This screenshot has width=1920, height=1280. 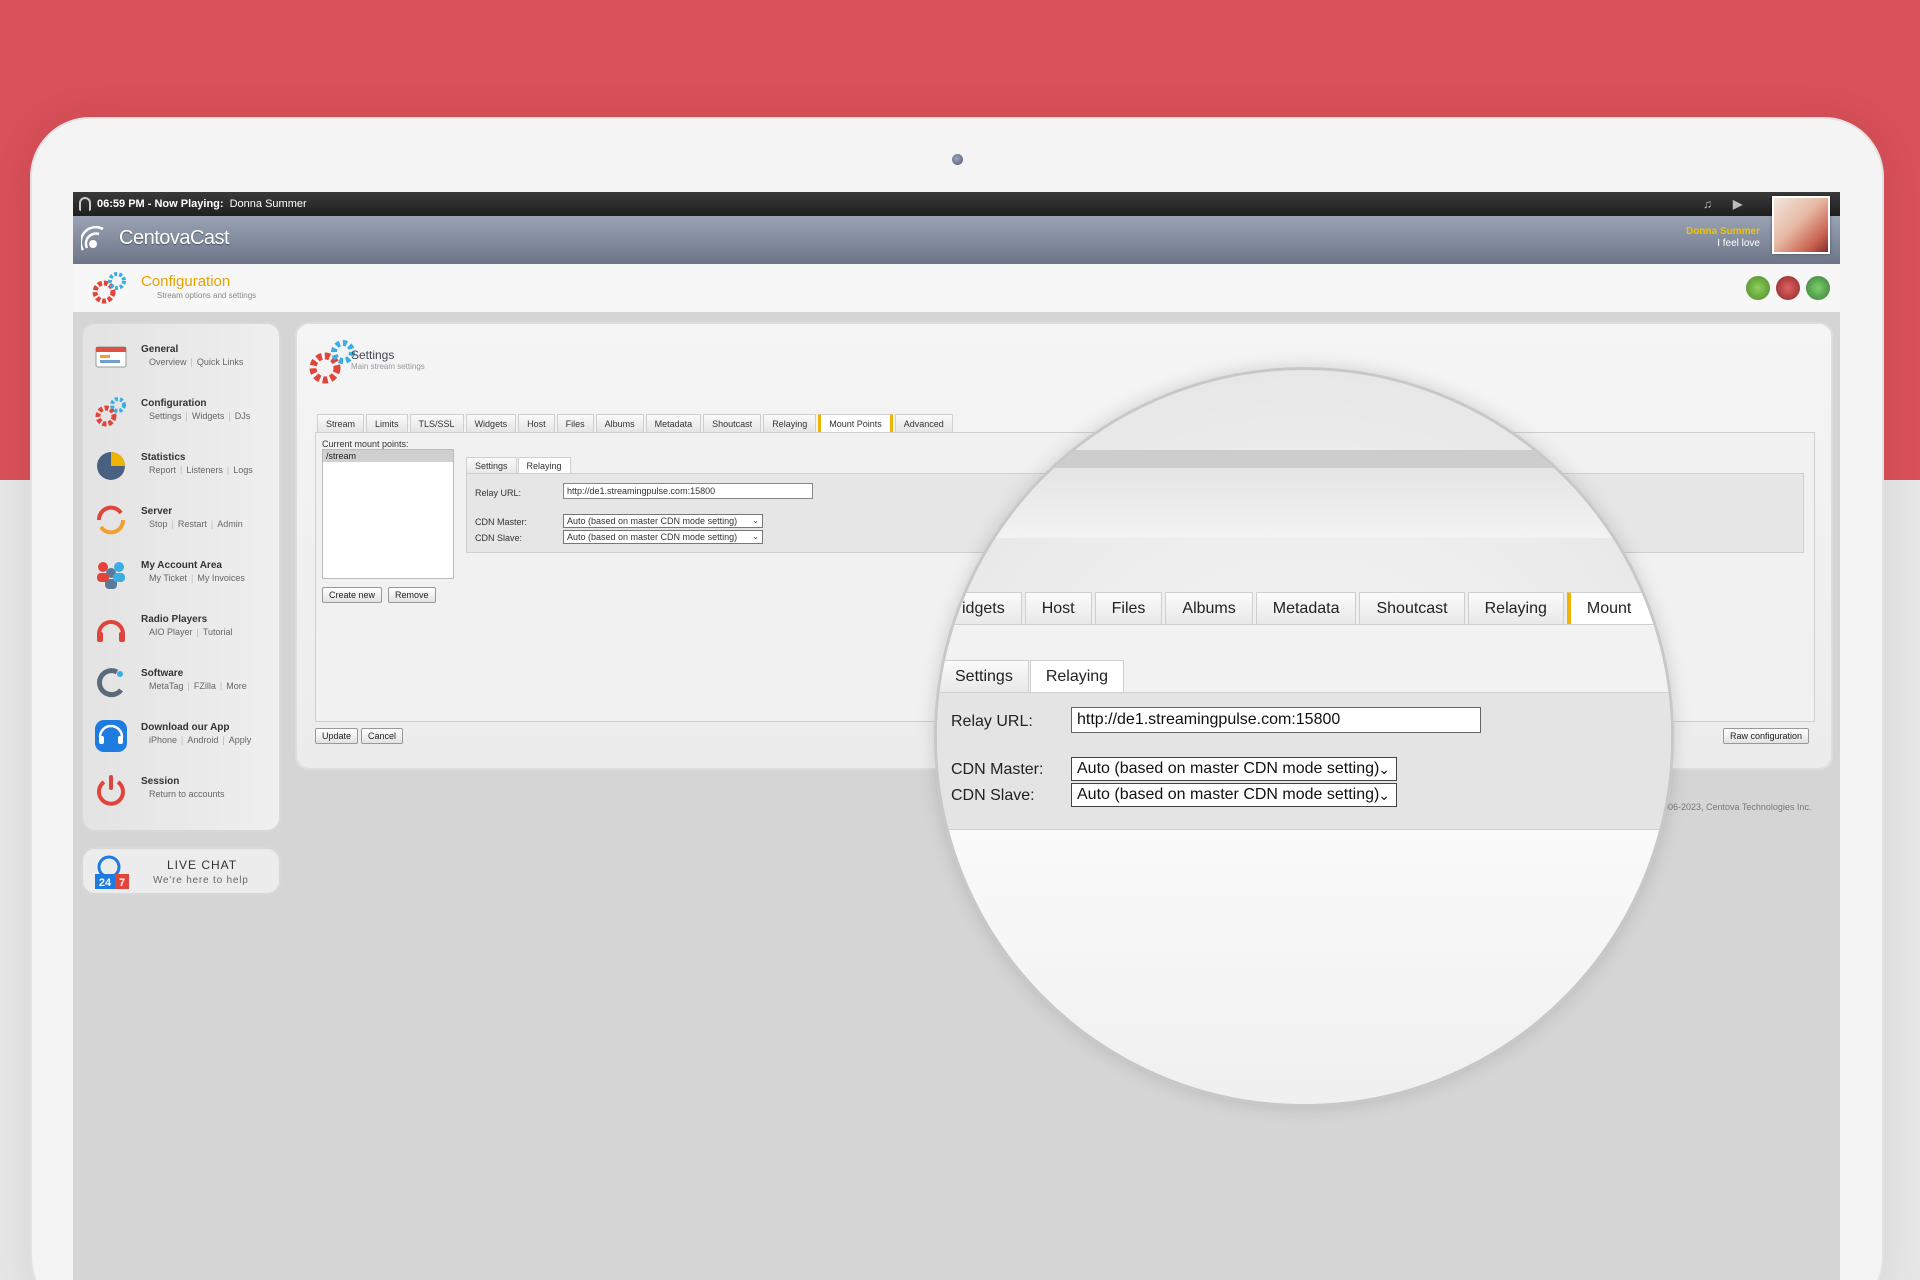 I want to click on now-playing-time: 06:59 PM, so click(x=121, y=204).